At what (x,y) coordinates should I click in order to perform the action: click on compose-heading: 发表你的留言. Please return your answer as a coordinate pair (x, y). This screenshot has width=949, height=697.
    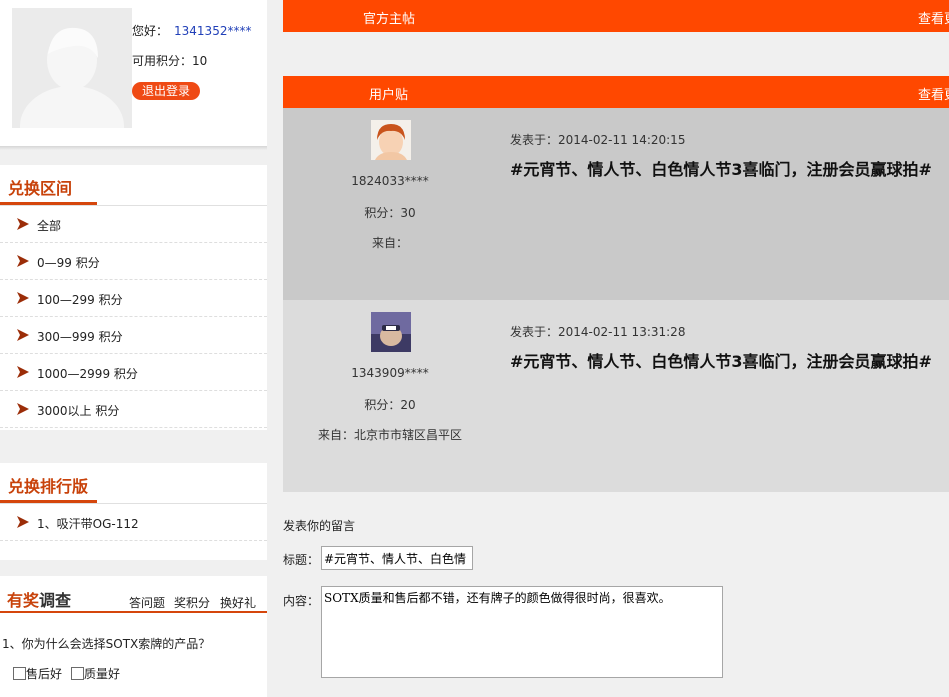
    Looking at the image, I should click on (319, 526).